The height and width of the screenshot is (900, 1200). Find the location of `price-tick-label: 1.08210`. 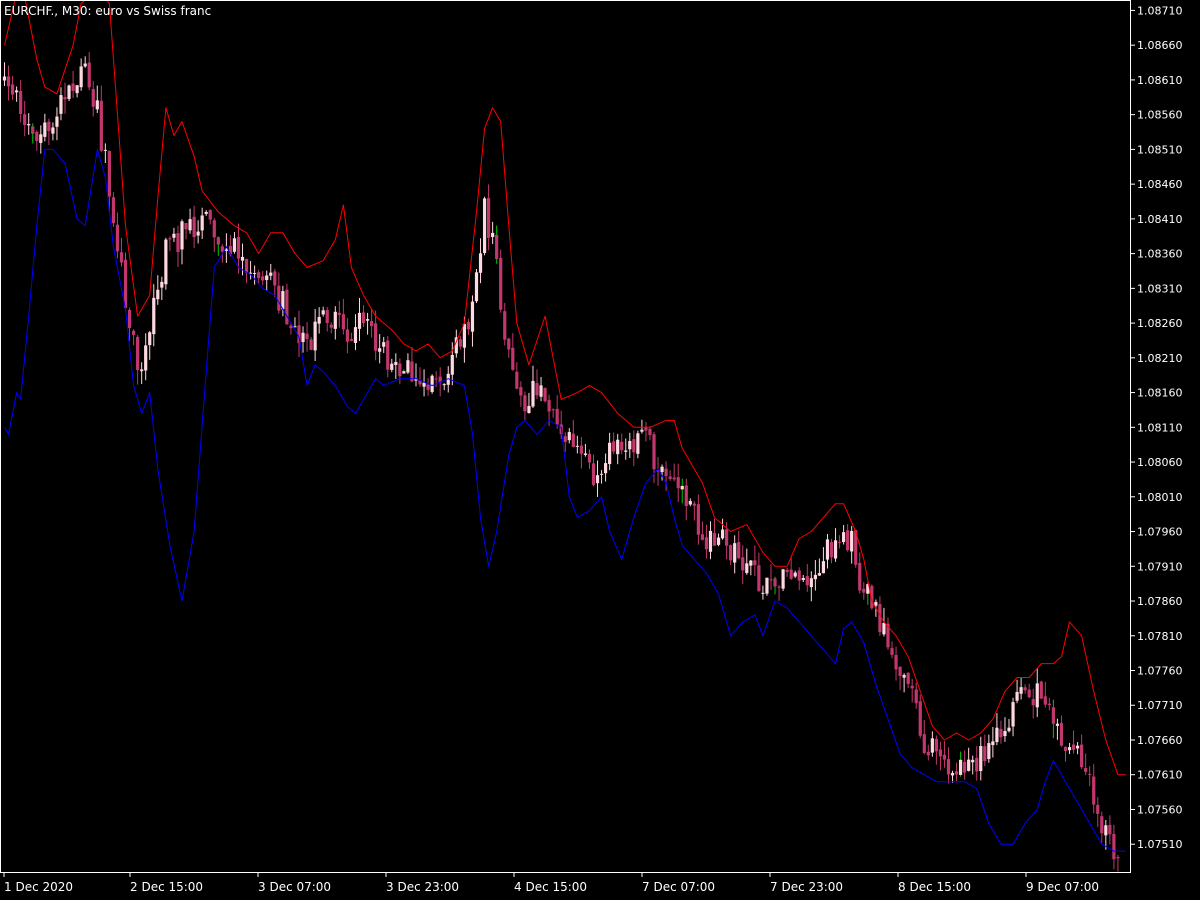

price-tick-label: 1.08210 is located at coordinates (1160, 358).